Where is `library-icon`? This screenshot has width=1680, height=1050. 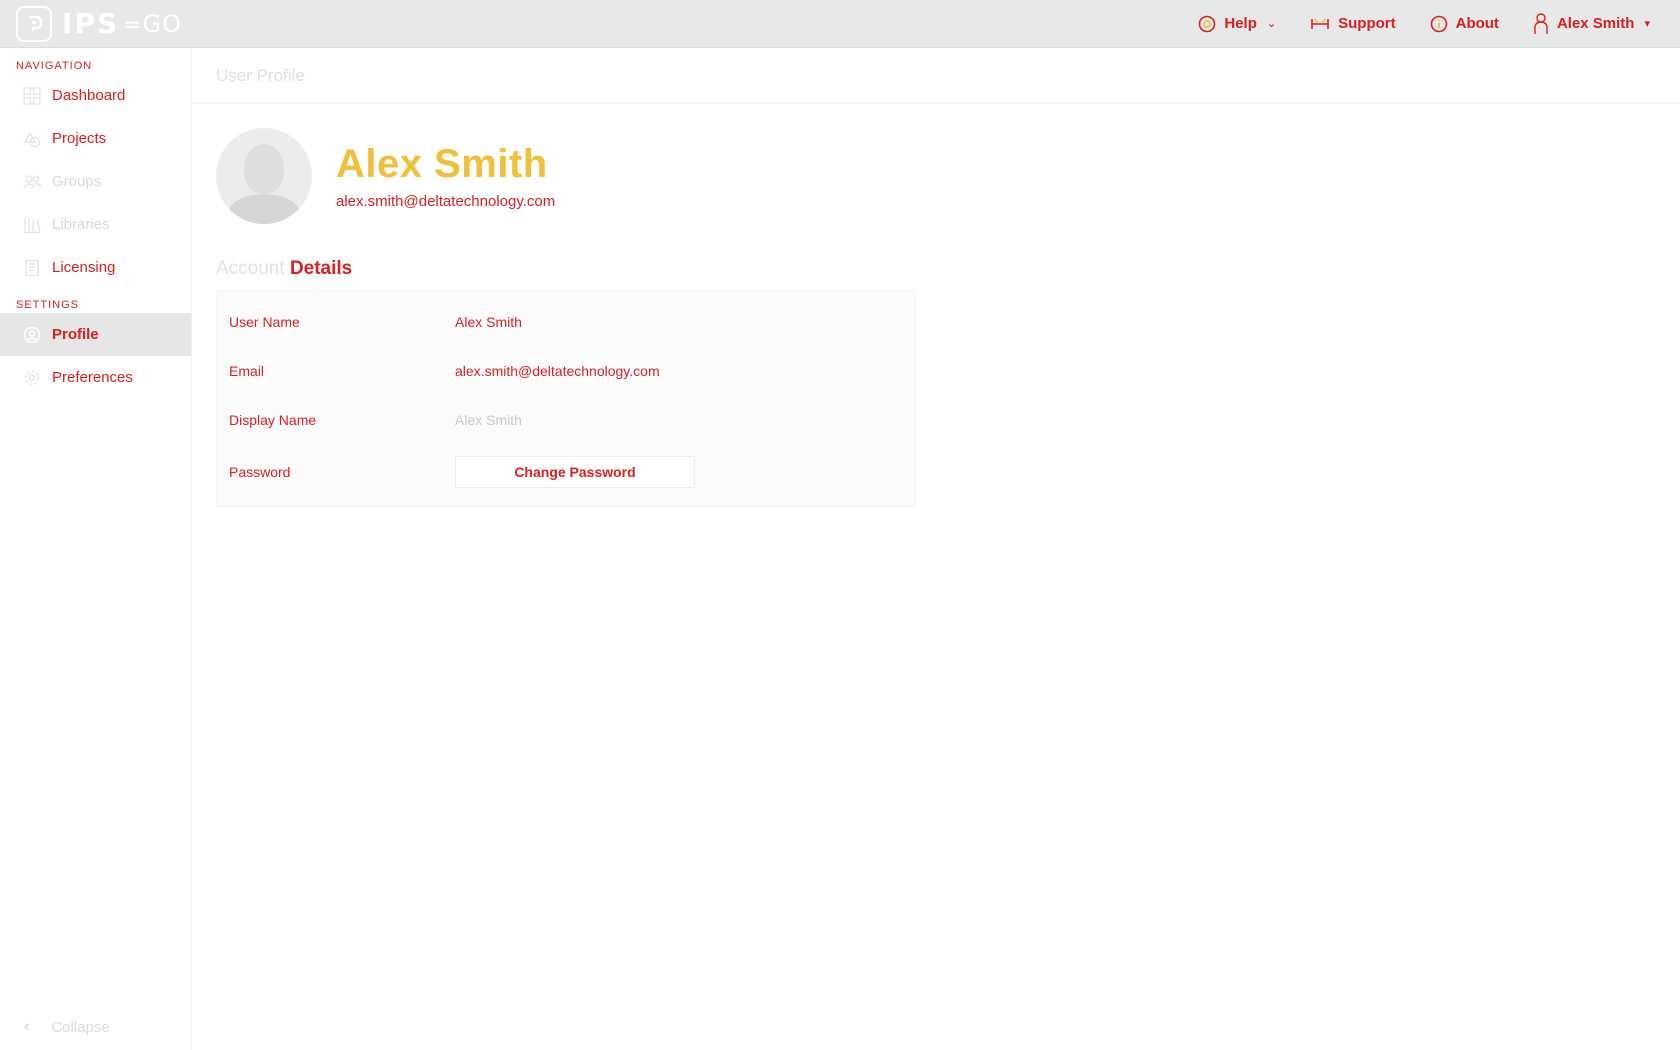 library-icon is located at coordinates (32, 225).